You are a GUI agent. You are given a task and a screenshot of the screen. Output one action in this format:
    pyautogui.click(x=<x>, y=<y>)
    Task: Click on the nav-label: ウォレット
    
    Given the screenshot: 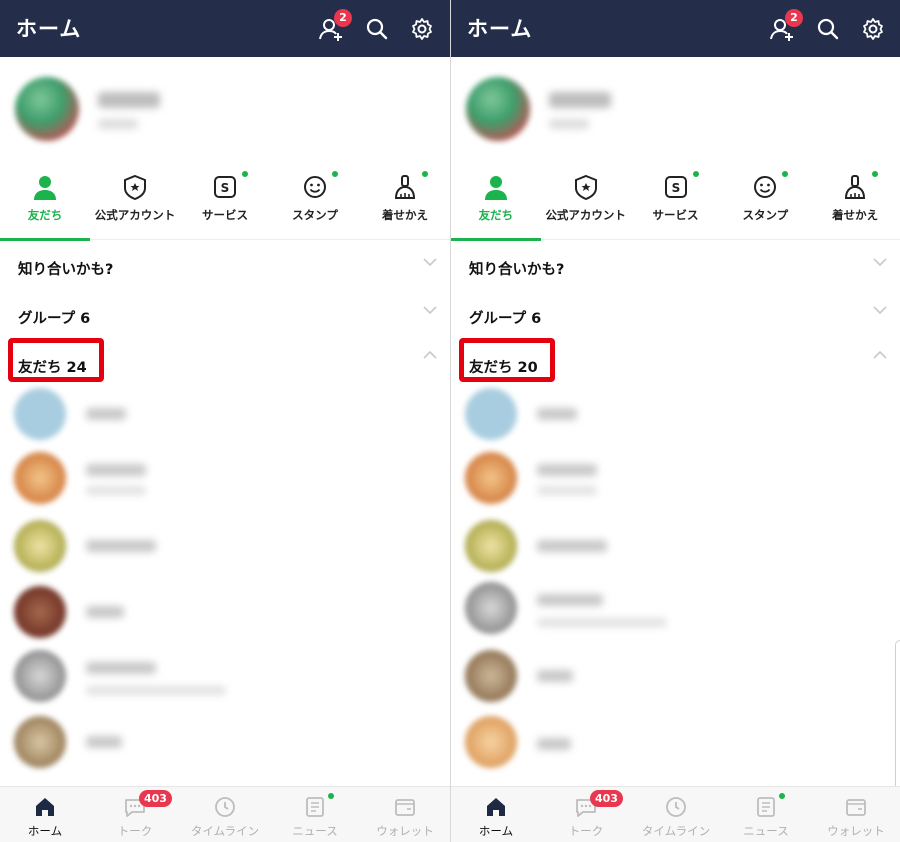 What is the action you would take?
    pyautogui.click(x=856, y=831)
    